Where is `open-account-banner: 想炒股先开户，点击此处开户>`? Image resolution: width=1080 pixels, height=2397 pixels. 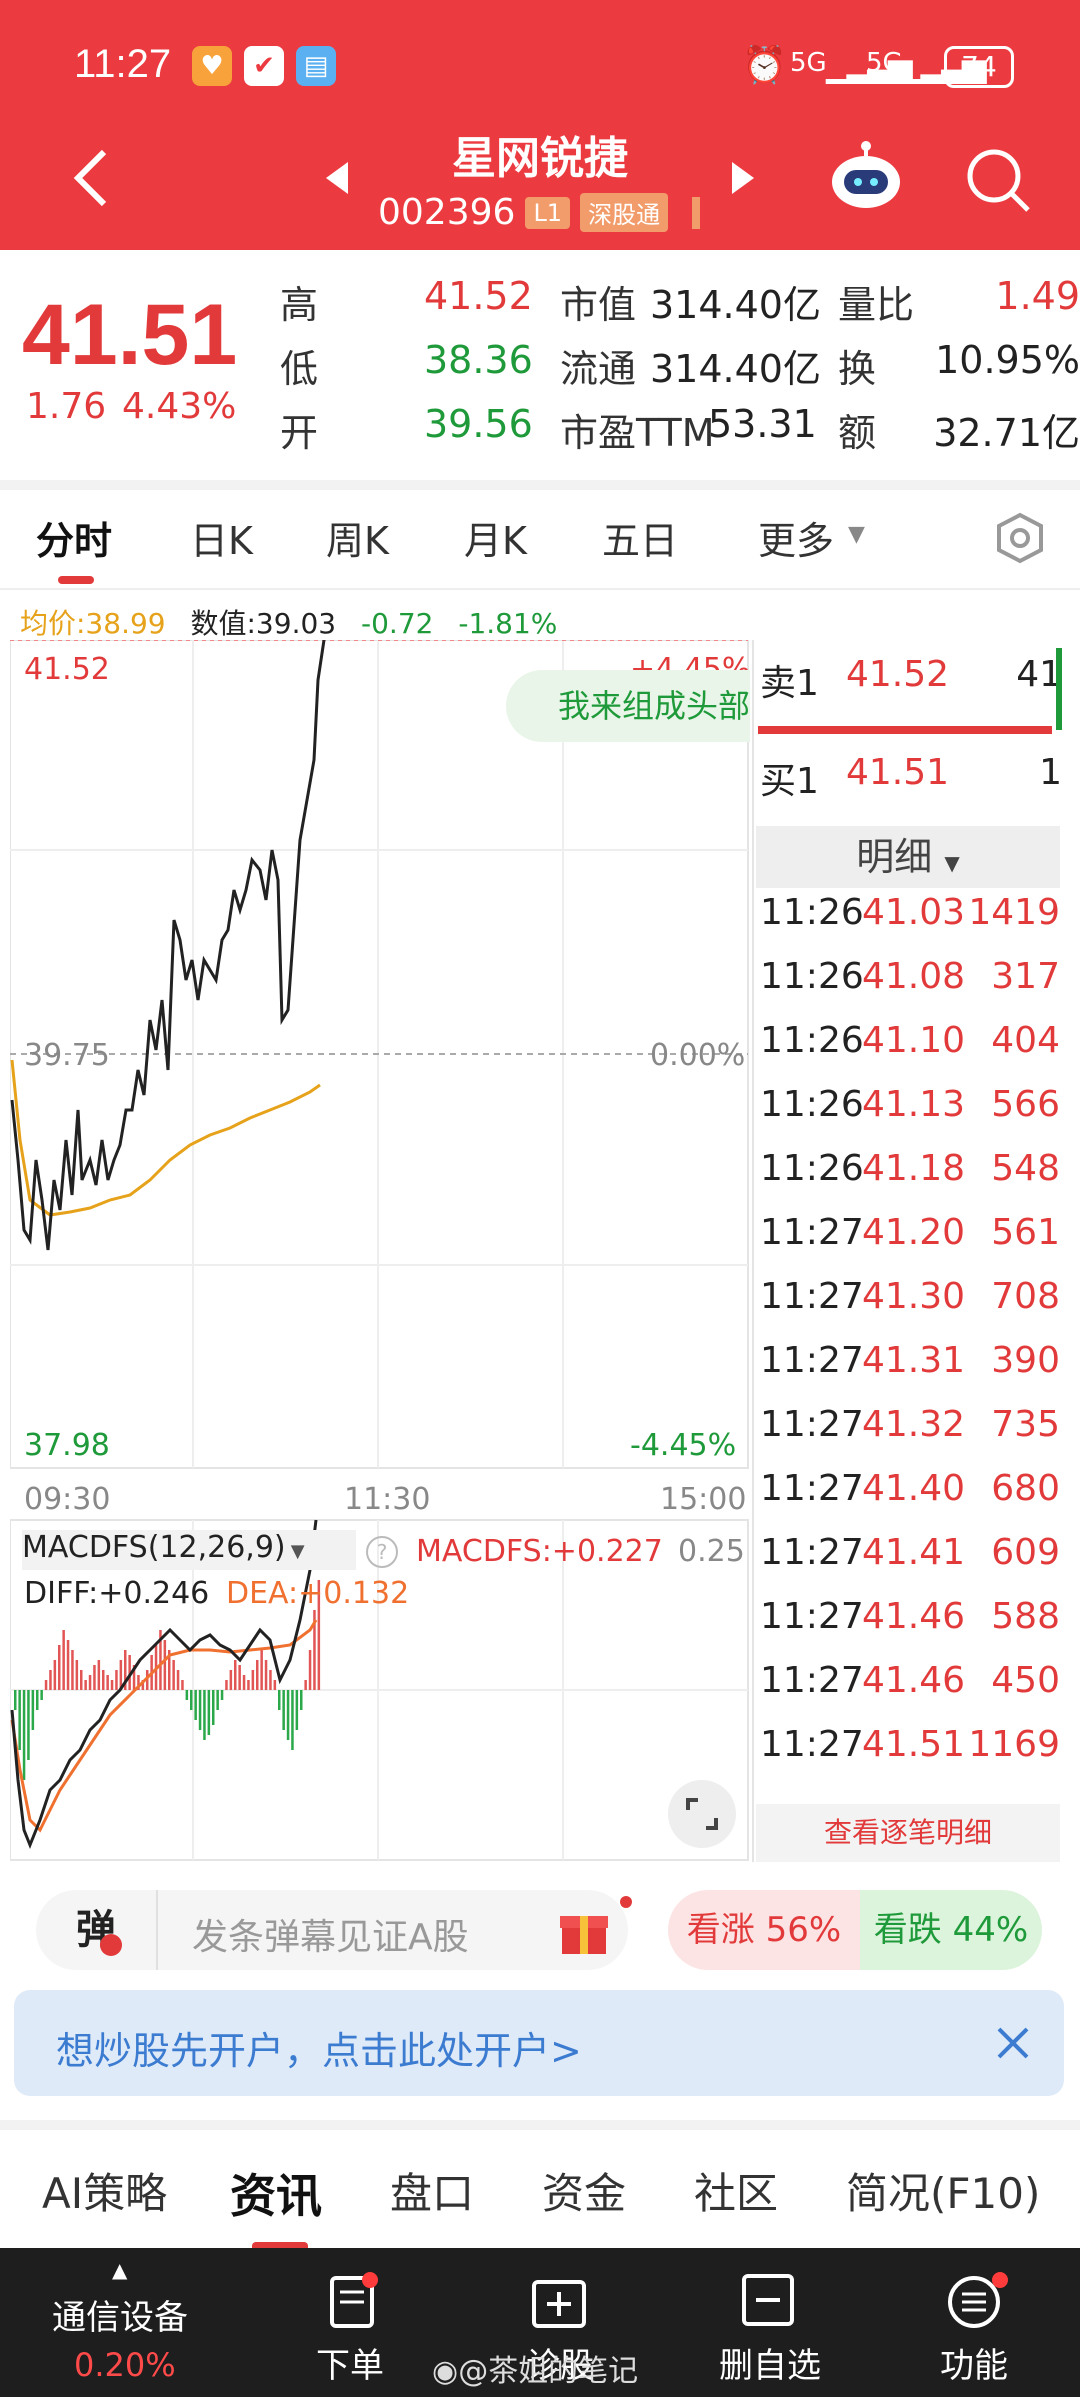 open-account-banner: 想炒股先开户，点击此处开户> is located at coordinates (539, 2043).